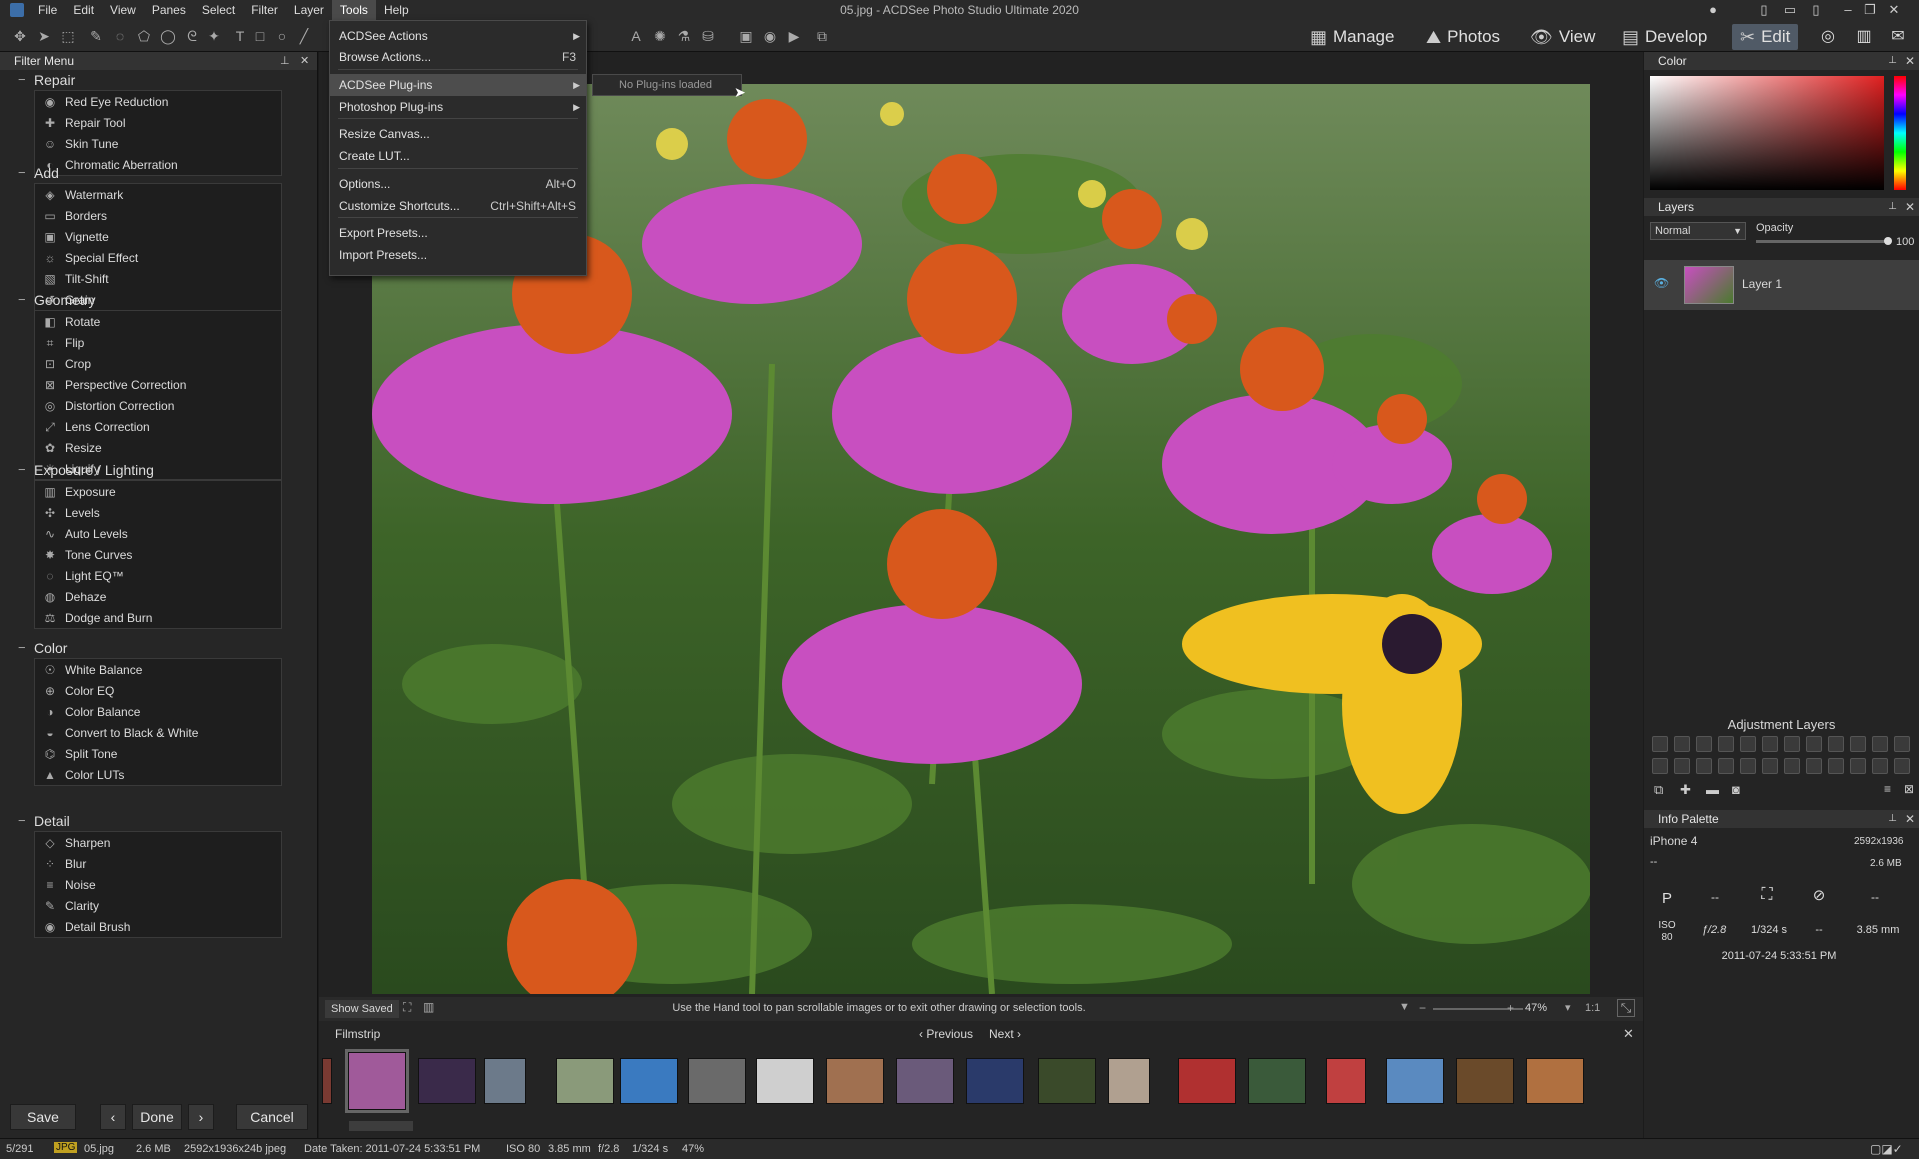  What do you see at coordinates (1658, 790) in the screenshot?
I see `duplicate-layer-icon: ⧉` at bounding box center [1658, 790].